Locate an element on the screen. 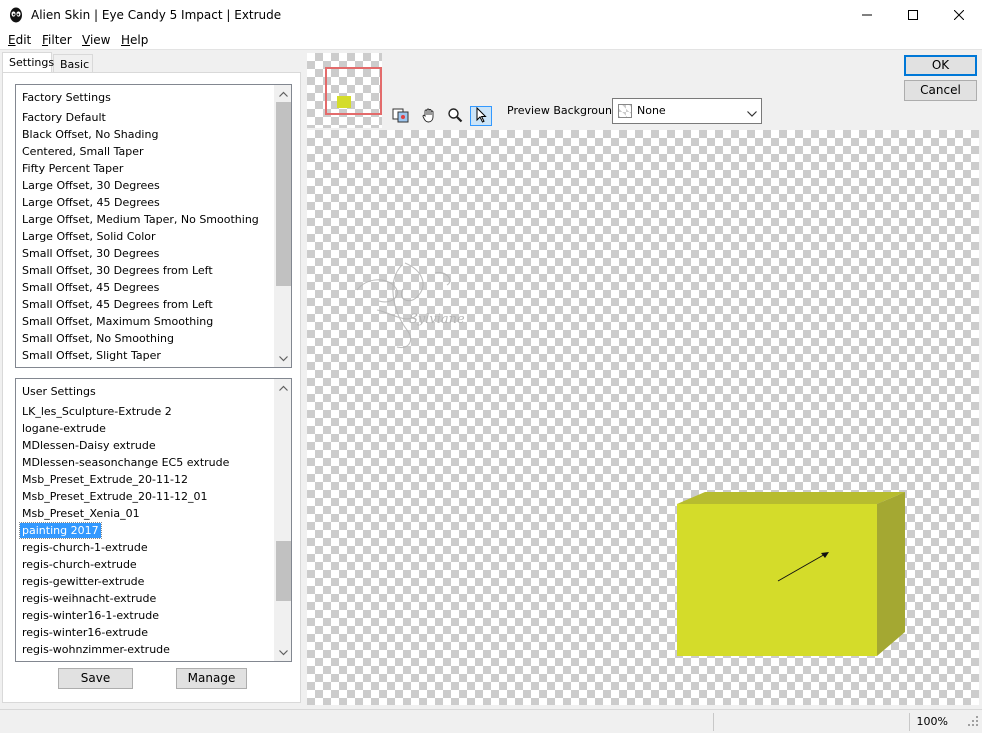 Image resolution: width=982 pixels, height=733 pixels. direction-arrow-handle is located at coordinates (805, 568).